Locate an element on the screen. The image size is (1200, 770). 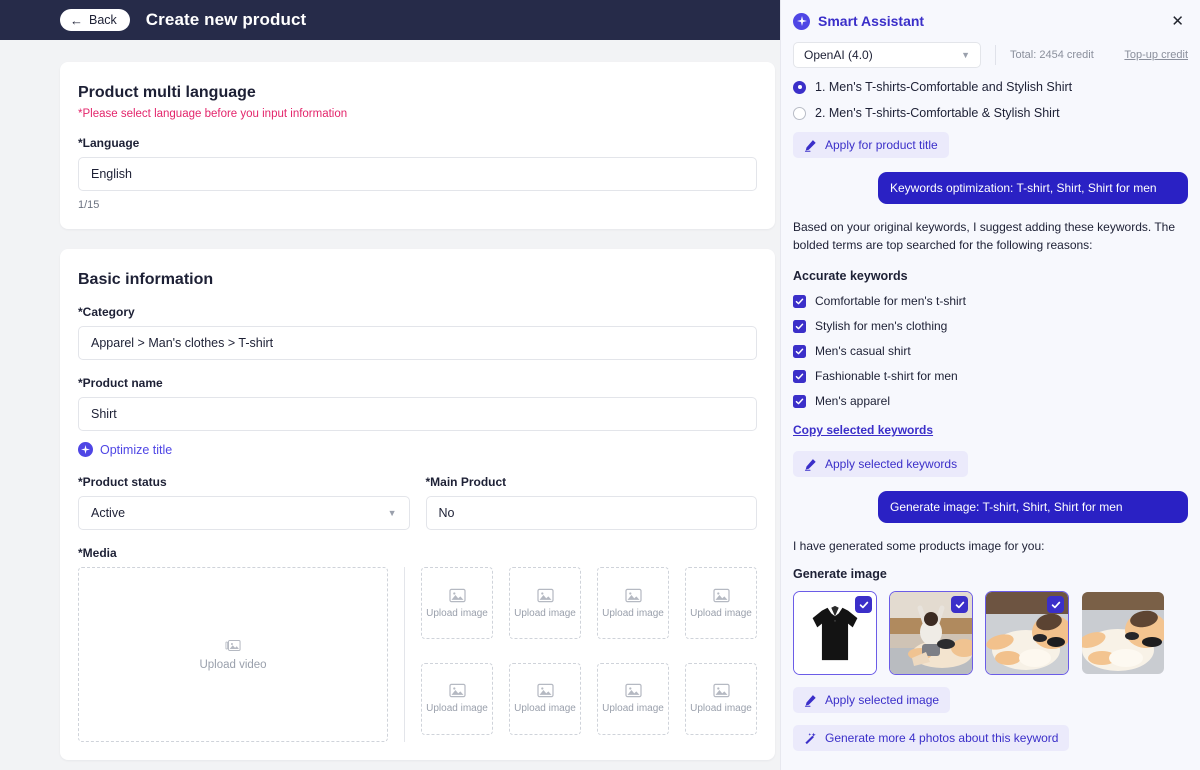
generated-image-black-polo-shirt is located at coordinates (835, 633).